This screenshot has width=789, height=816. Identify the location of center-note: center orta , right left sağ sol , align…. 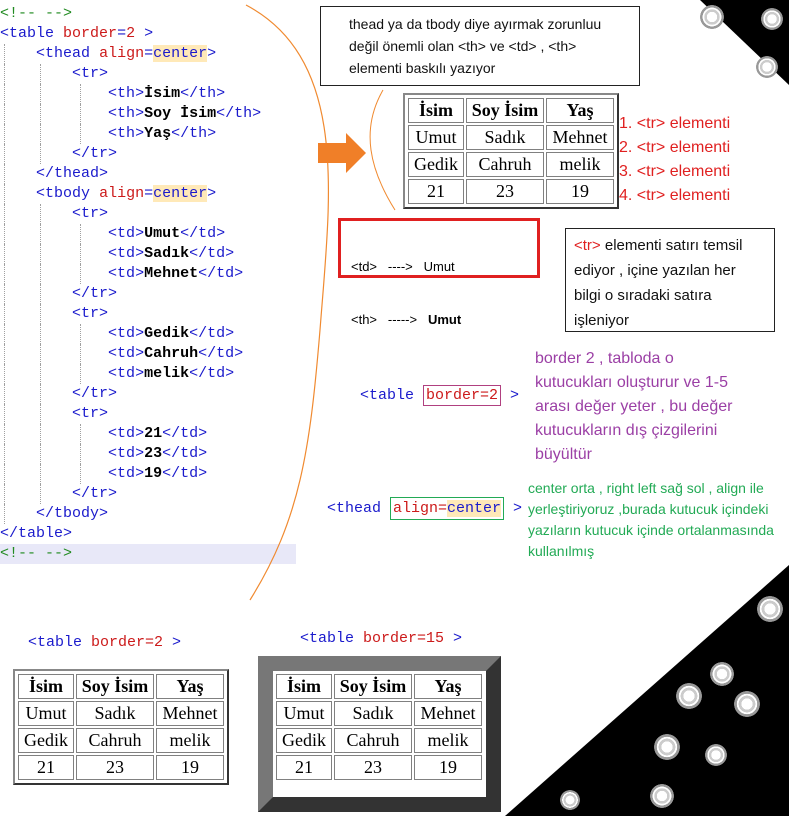
(651, 519).